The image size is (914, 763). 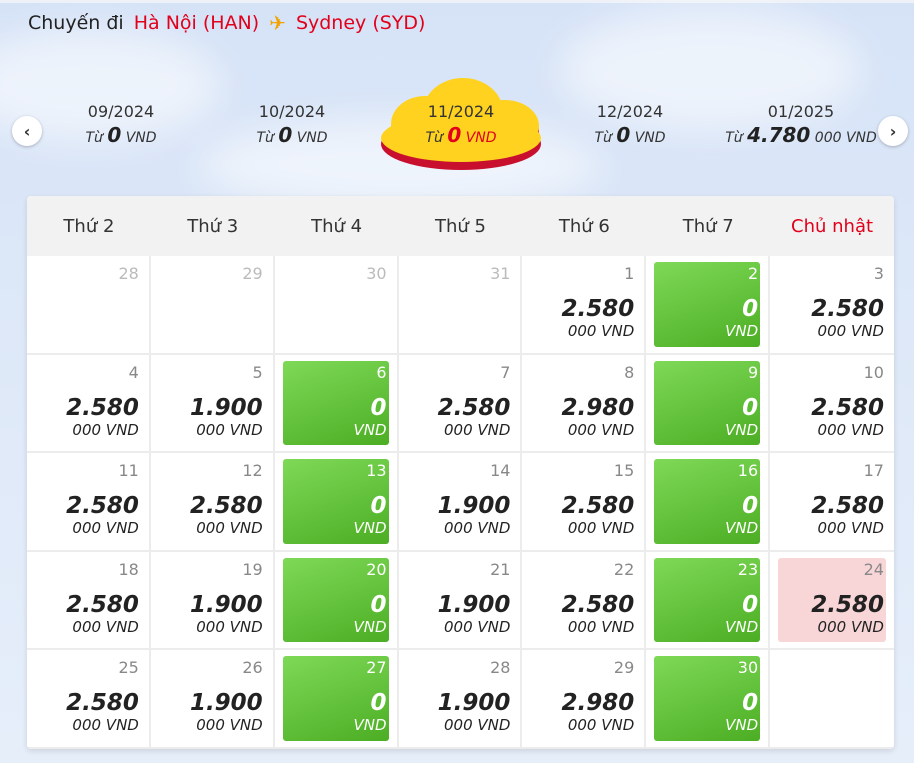 I want to click on day-number: 19, so click(x=252, y=569).